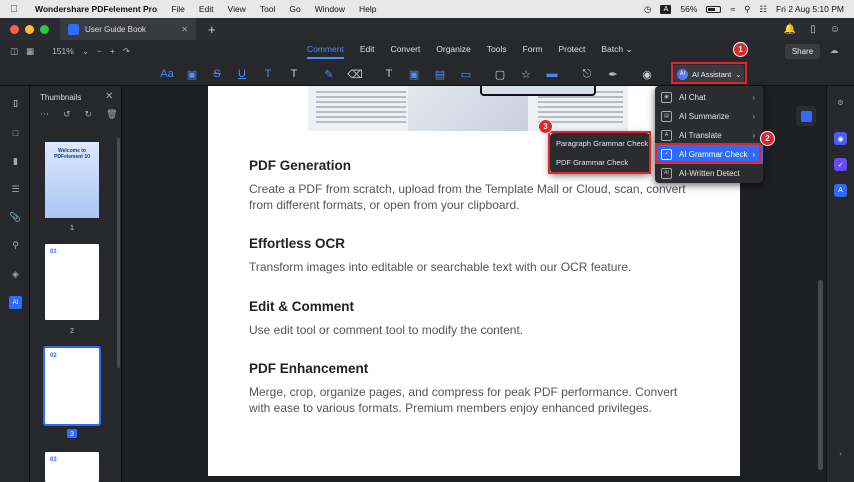 The width and height of the screenshot is (854, 482). Describe the element at coordinates (15, 274) in the screenshot. I see `layers-icon: ◈` at that location.